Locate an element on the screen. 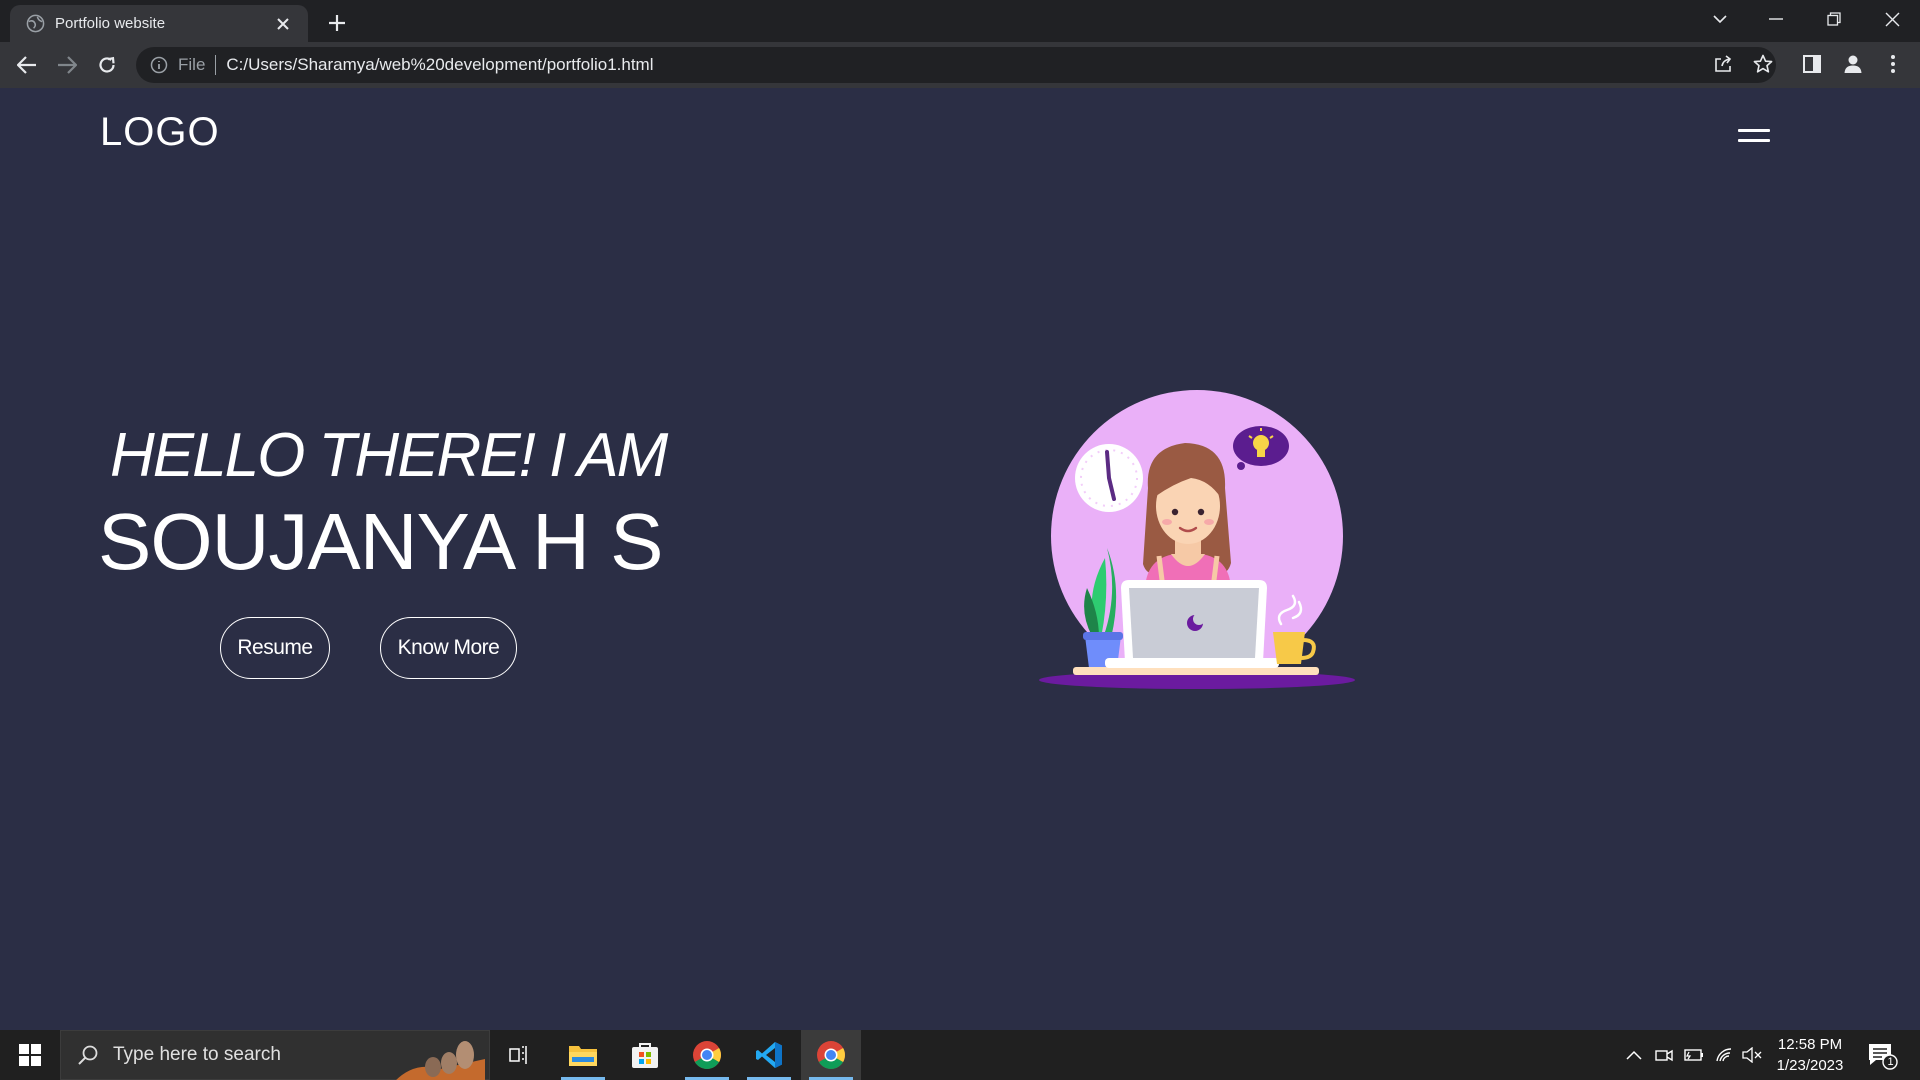 The image size is (1920, 1080). tab-portfolio-website: Portfolio website is located at coordinates (159, 23).